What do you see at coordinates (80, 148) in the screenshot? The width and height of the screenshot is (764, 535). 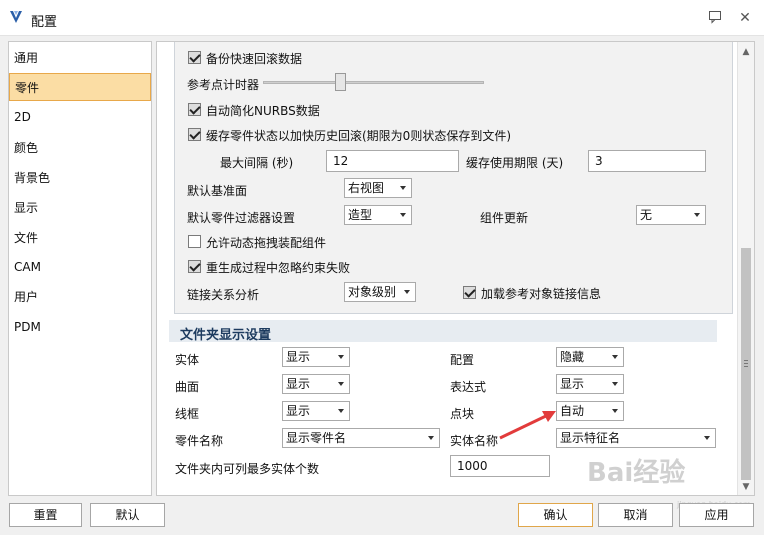 I see `nav-item-color: 颜色` at bounding box center [80, 148].